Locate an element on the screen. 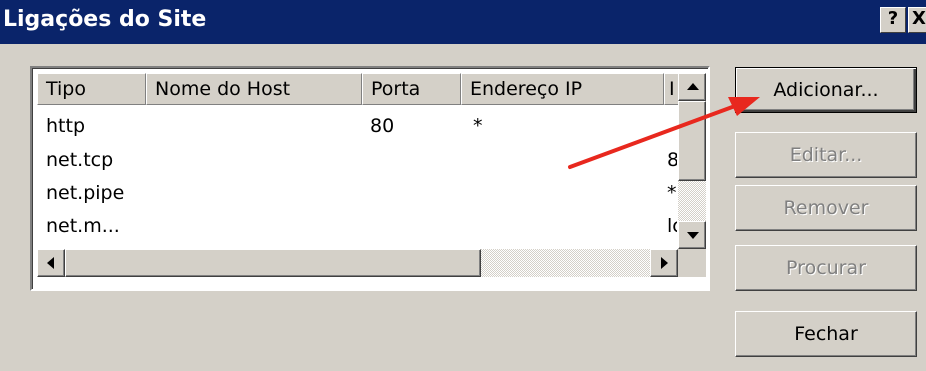 The width and height of the screenshot is (926, 371). column-header-nome-do-host: Nome do Host is located at coordinates (254, 89).